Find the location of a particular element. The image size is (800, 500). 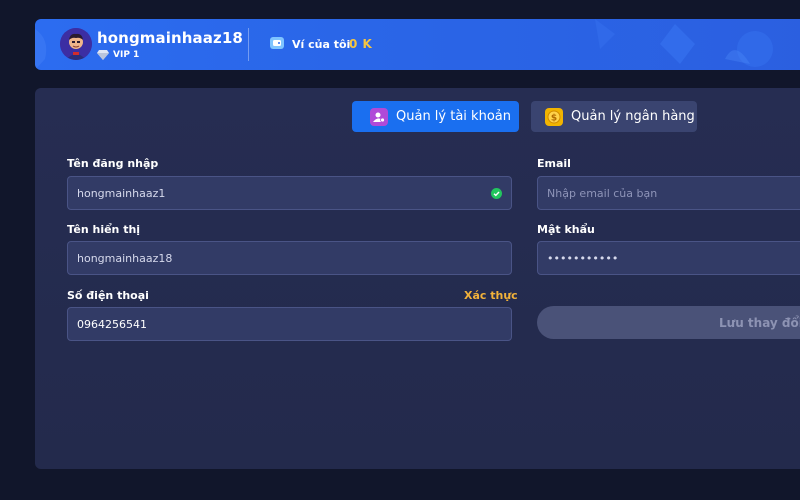

display-name-value: hongmainhaaz18 is located at coordinates (125, 258).